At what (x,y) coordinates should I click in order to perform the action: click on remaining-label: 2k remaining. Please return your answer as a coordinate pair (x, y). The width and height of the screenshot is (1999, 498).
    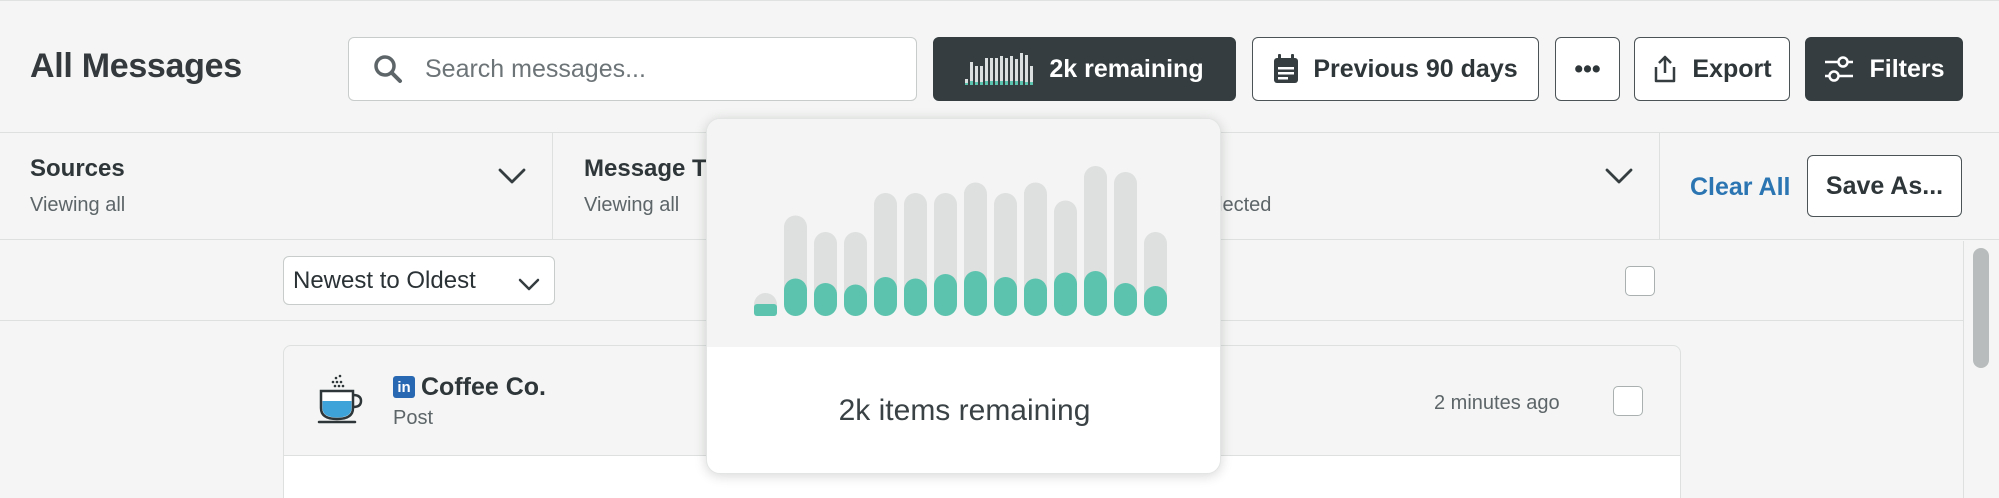
    Looking at the image, I should click on (1126, 68).